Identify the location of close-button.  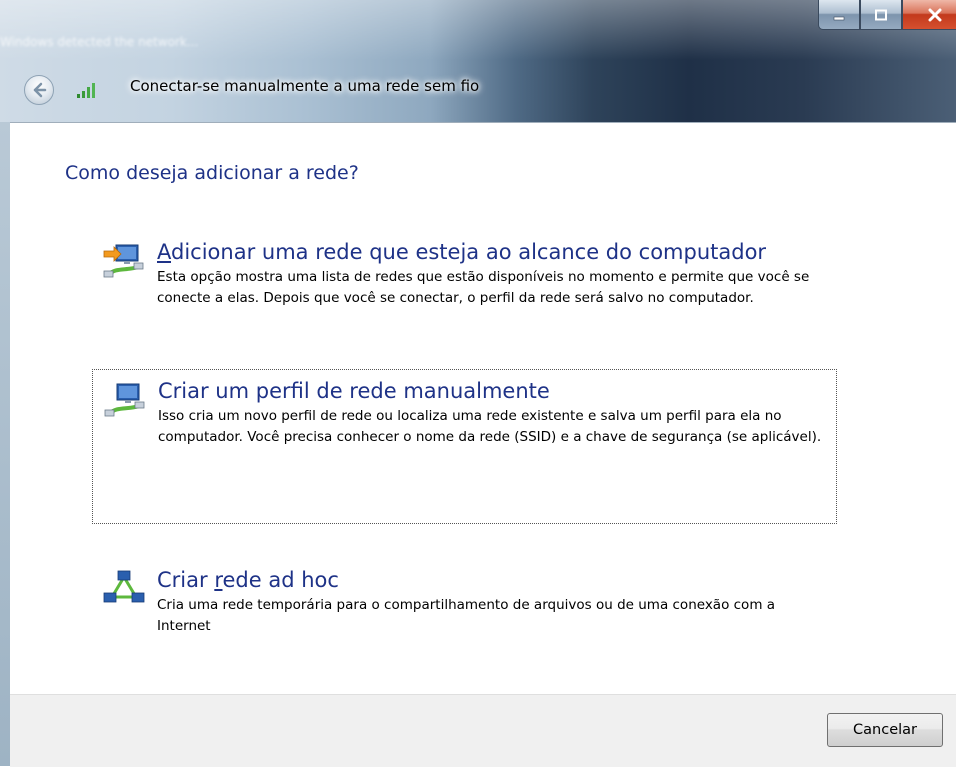
(929, 15).